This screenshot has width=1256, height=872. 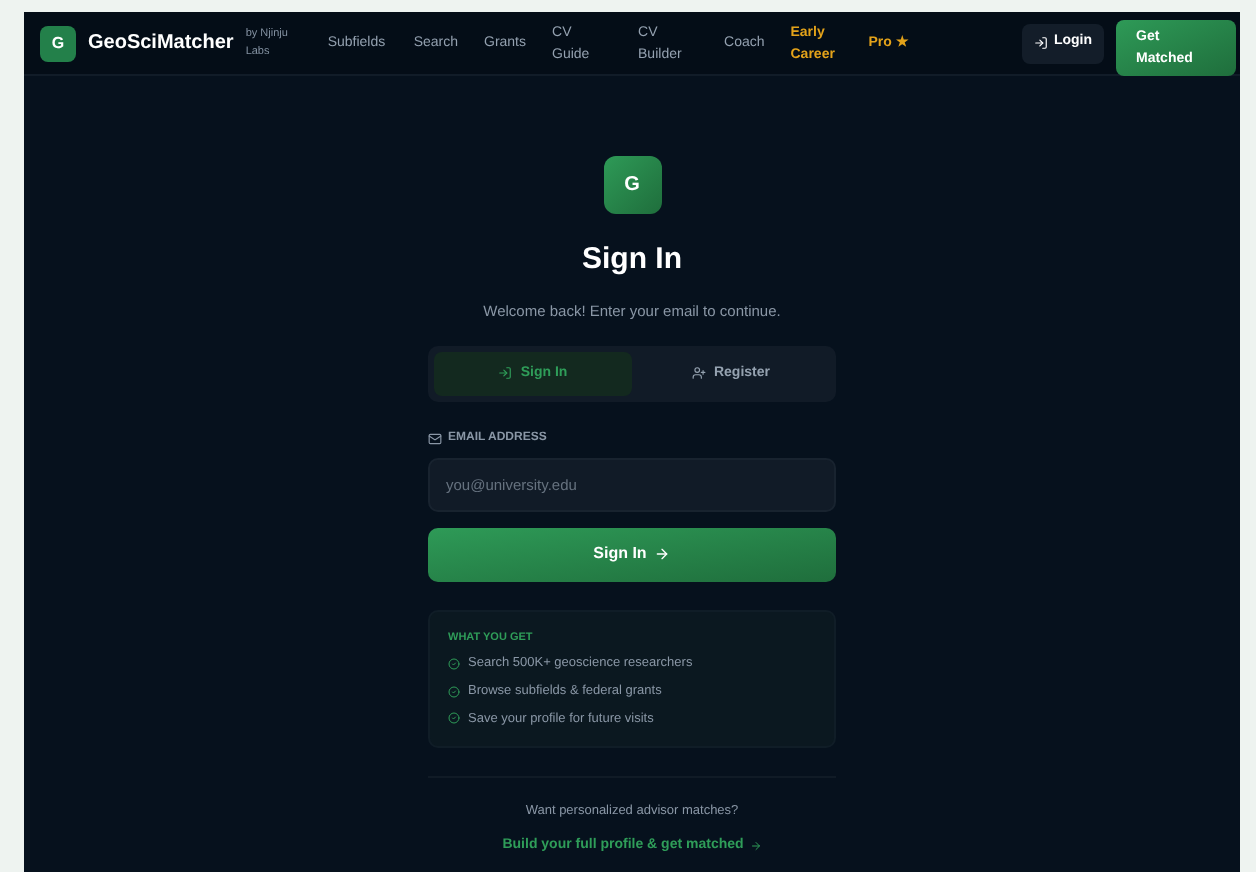 I want to click on sign-in-icon, so click(x=505, y=373).